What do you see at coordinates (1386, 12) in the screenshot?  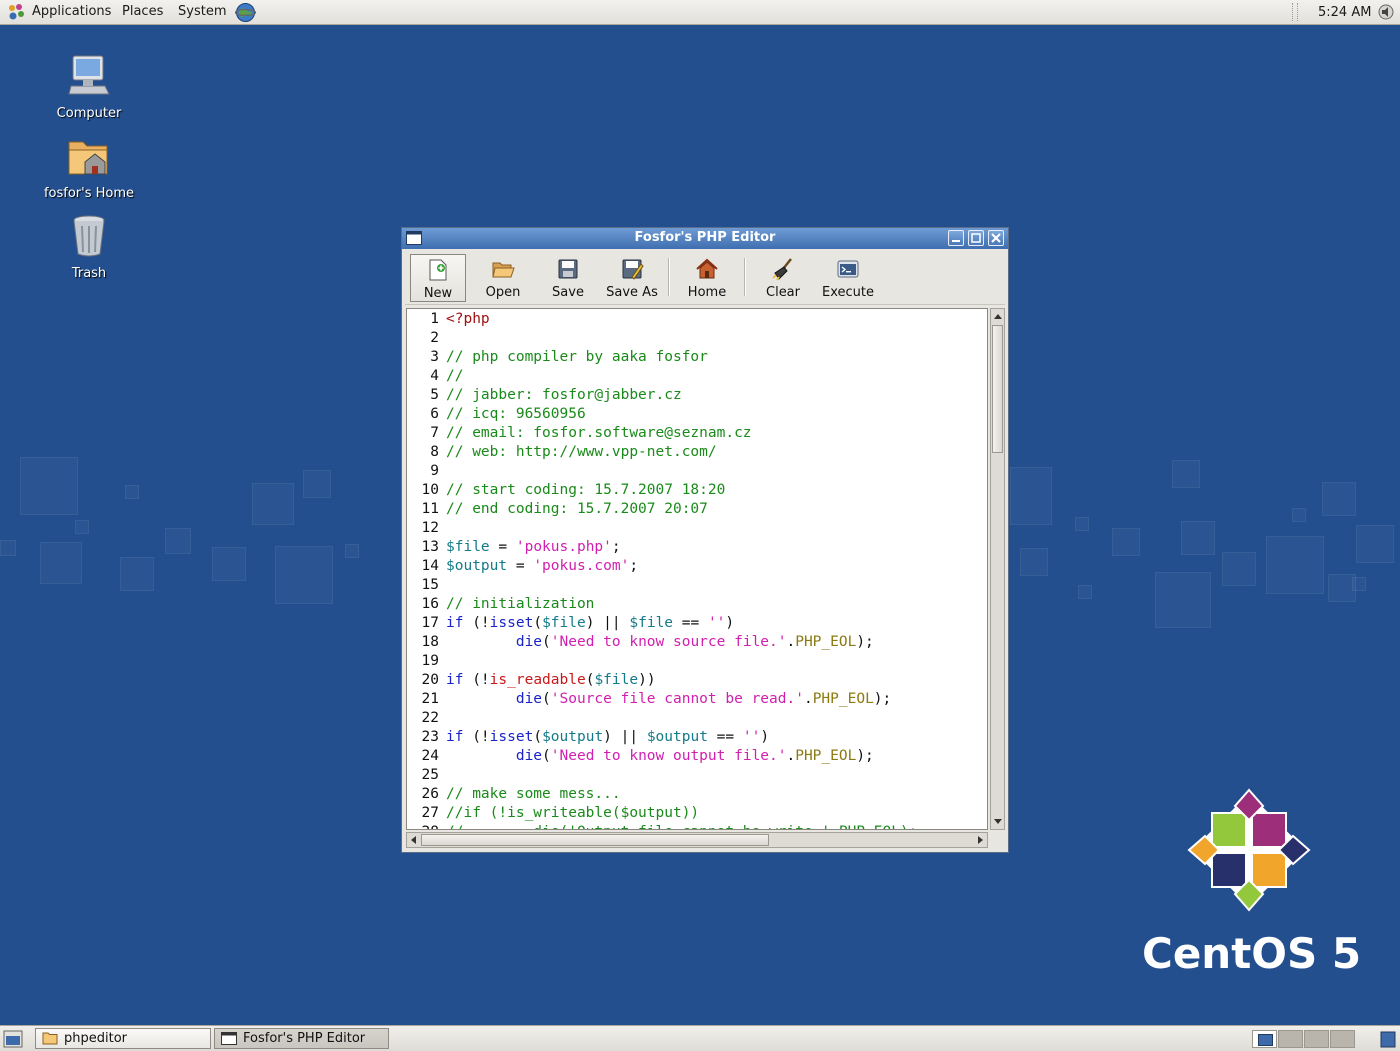 I see `volume-icon` at bounding box center [1386, 12].